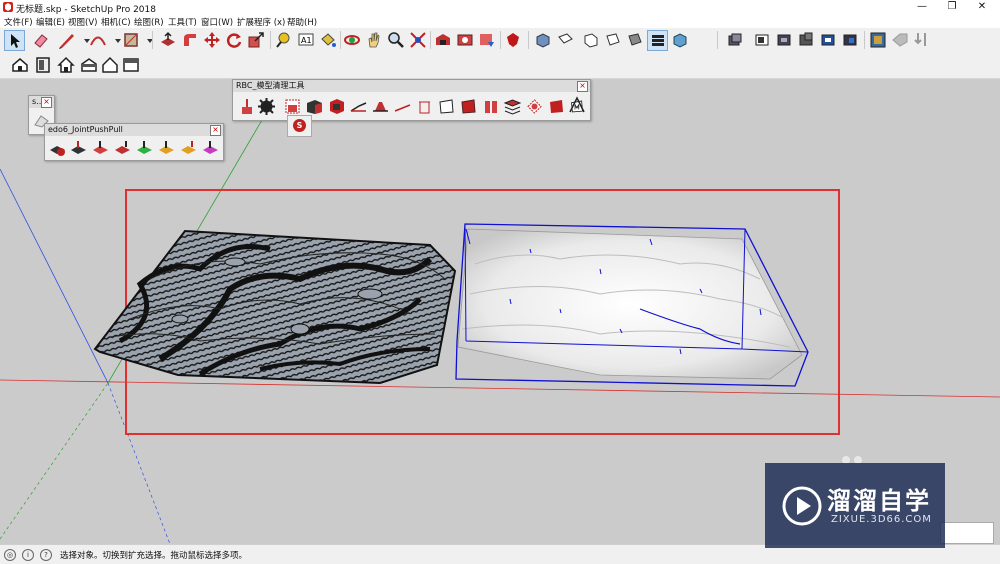 This screenshot has height=564, width=1000. Describe the element at coordinates (14, 40) in the screenshot. I see `select-arrow-icon` at that location.